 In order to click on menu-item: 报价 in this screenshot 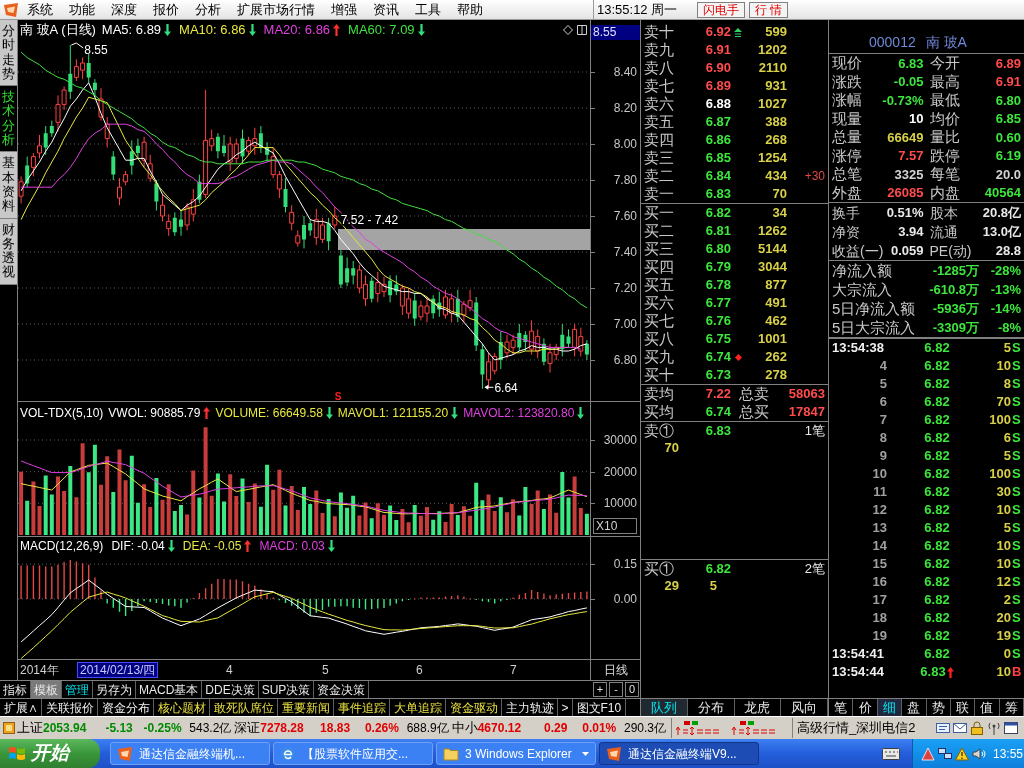, I will do `click(166, 9)`.